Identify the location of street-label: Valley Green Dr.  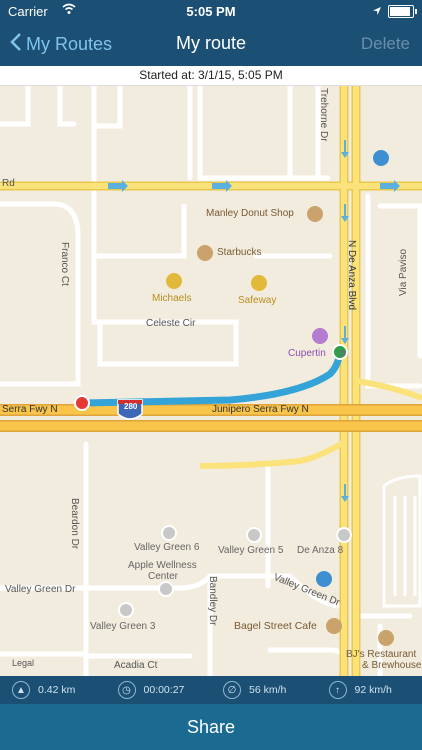
(40, 589).